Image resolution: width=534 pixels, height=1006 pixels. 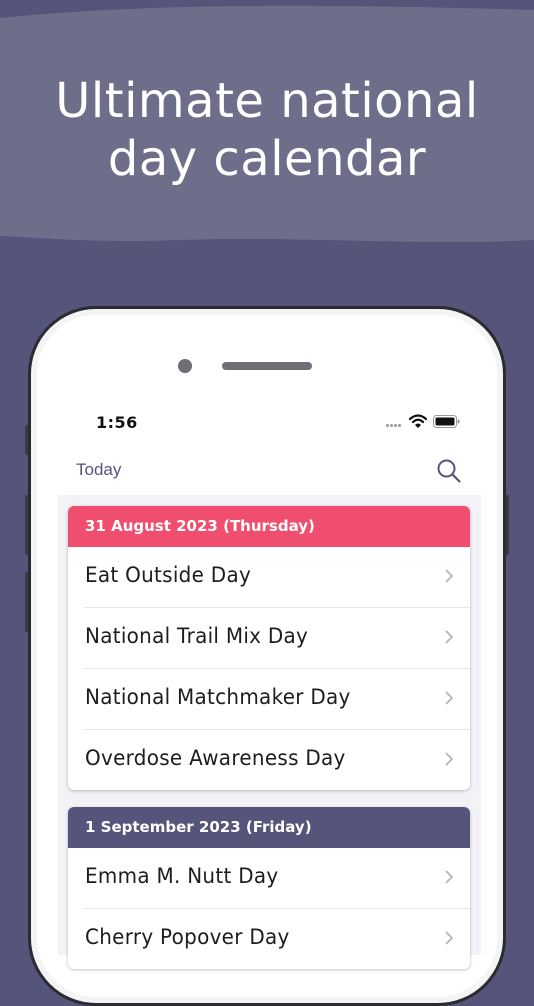 I want to click on today-button: Today, so click(x=98, y=470).